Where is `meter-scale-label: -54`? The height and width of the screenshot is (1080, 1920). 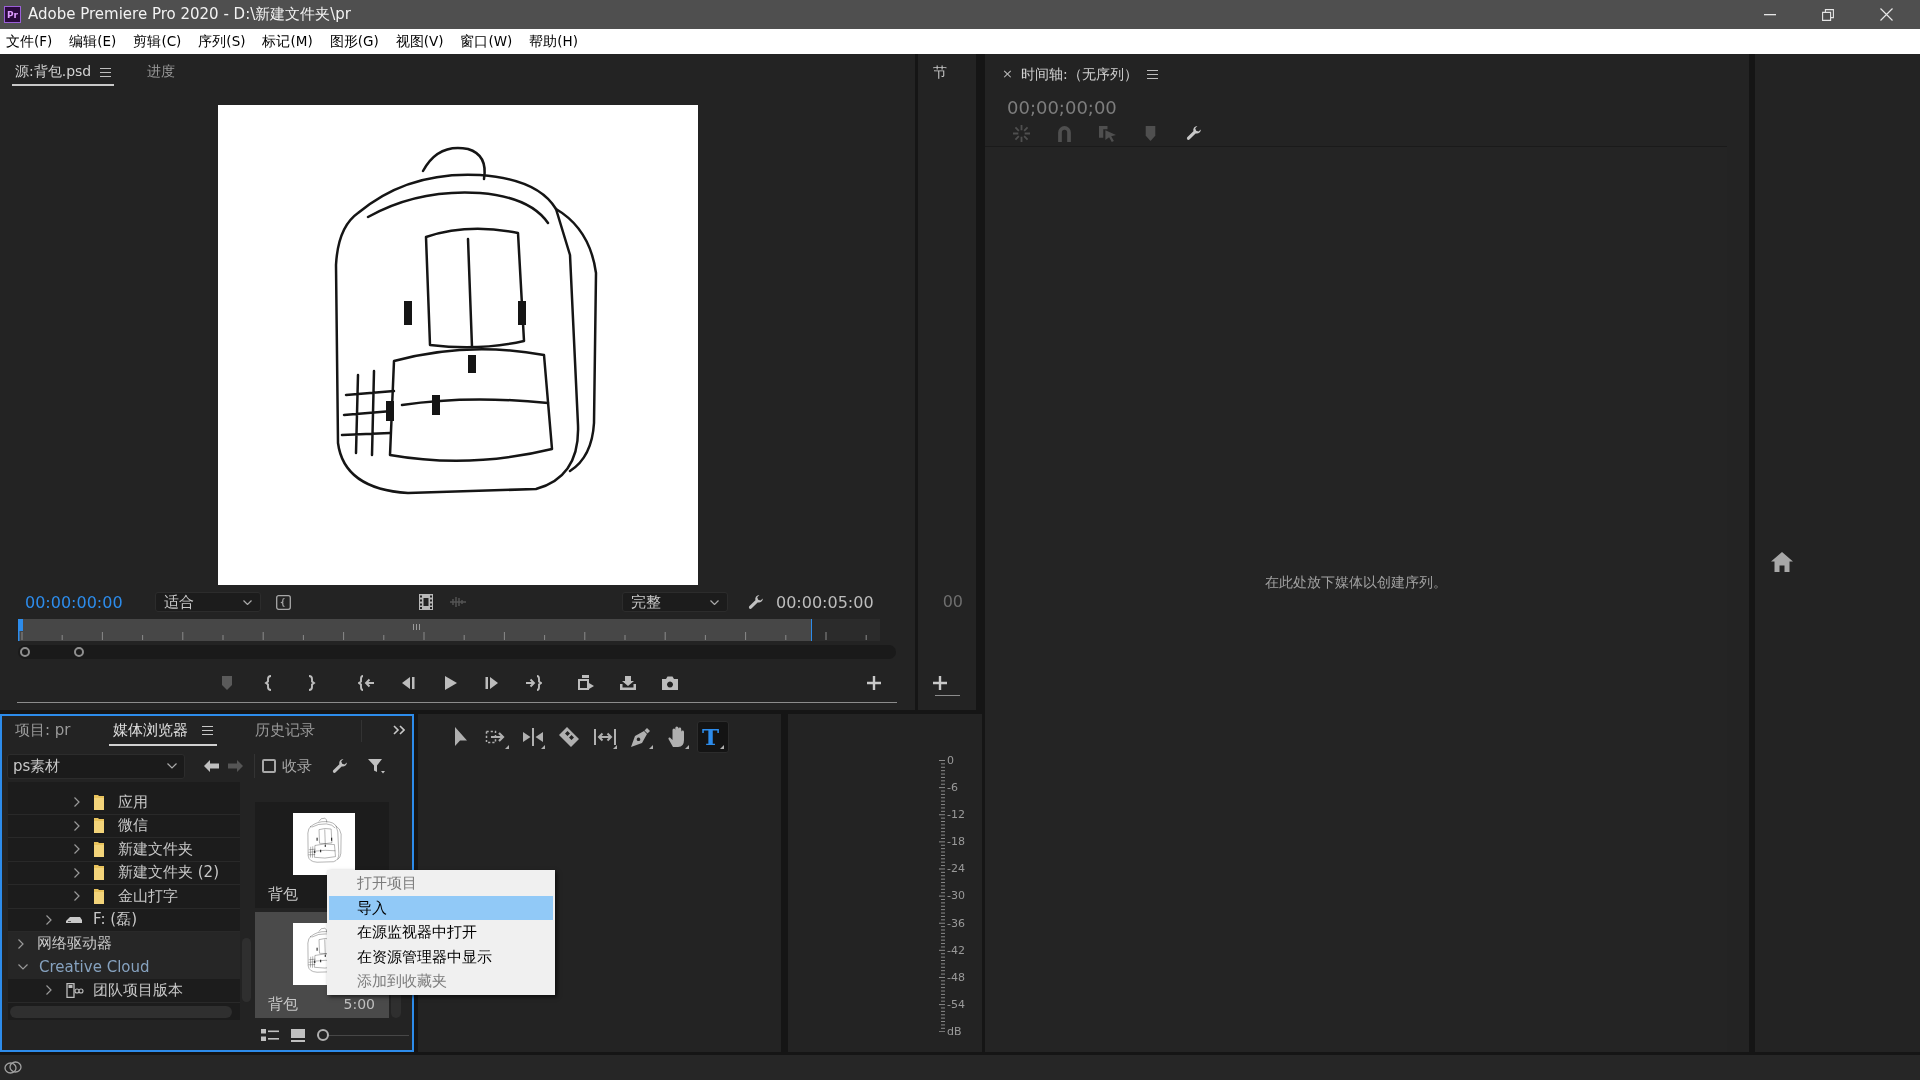
meter-scale-label: -54 is located at coordinates (956, 1004).